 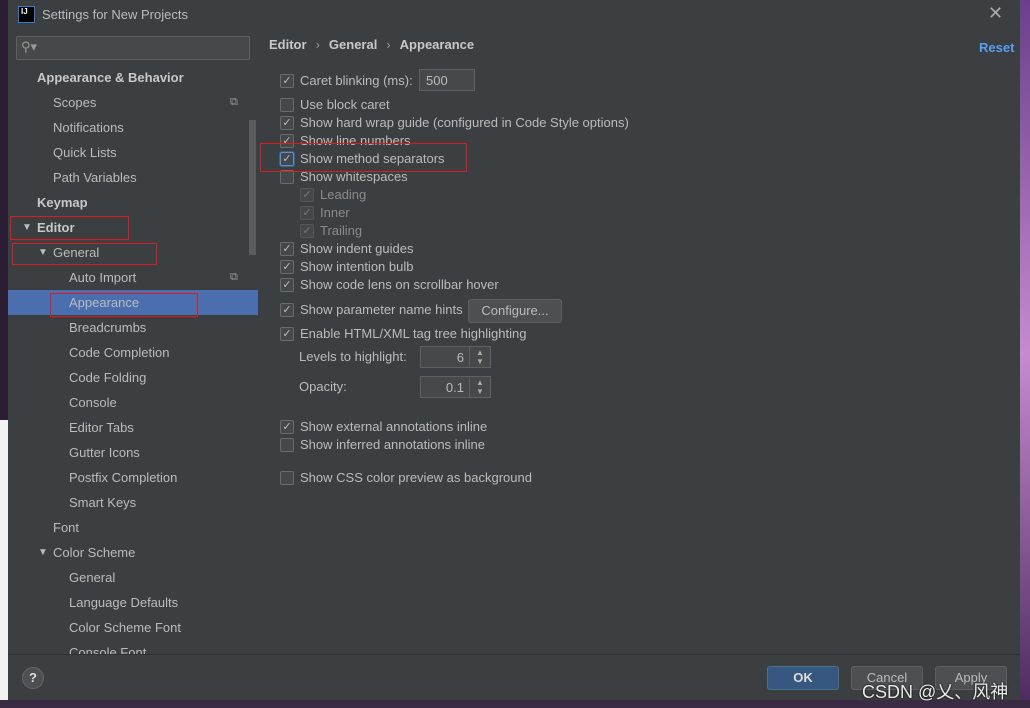 I want to click on breadcrumb-item: Appearance, so click(x=437, y=44).